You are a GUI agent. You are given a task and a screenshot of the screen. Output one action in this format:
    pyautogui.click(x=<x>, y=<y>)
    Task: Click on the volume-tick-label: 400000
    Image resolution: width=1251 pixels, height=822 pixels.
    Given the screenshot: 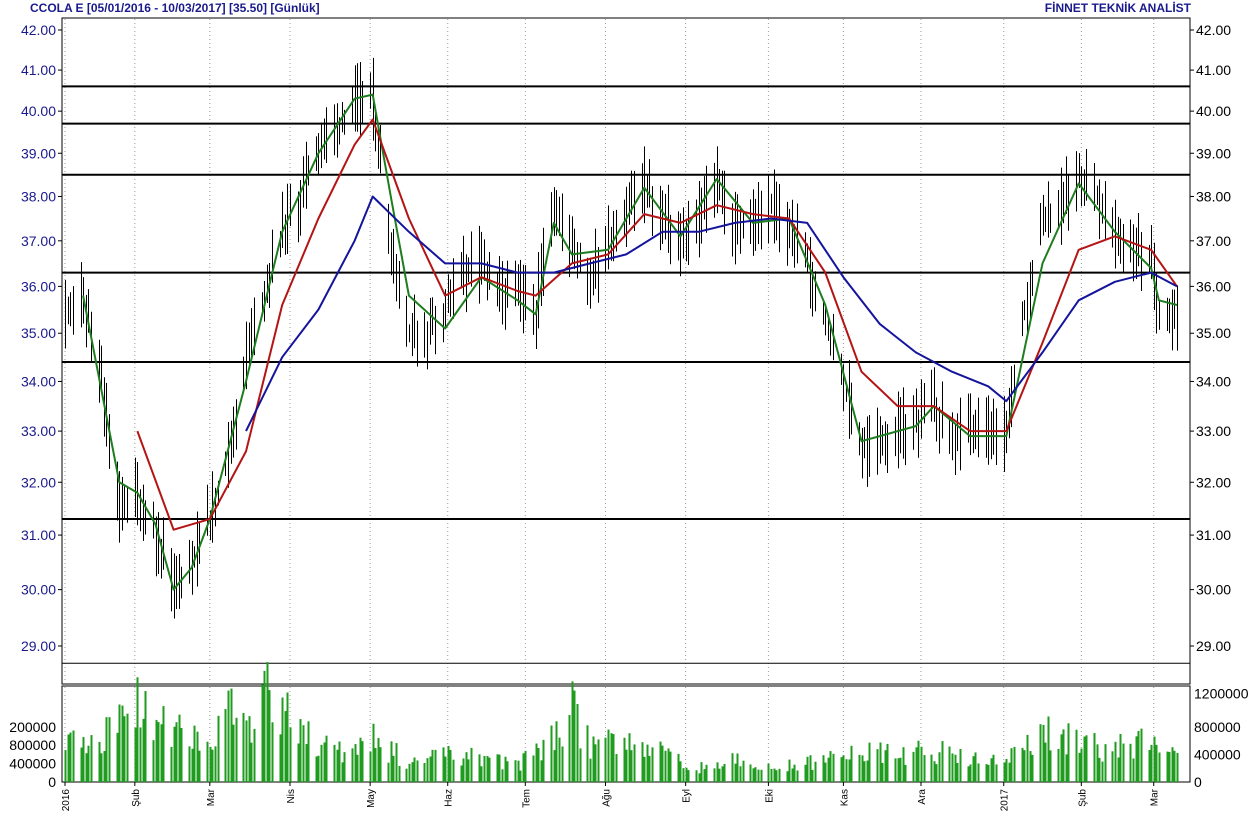 What is the action you would take?
    pyautogui.click(x=32, y=764)
    